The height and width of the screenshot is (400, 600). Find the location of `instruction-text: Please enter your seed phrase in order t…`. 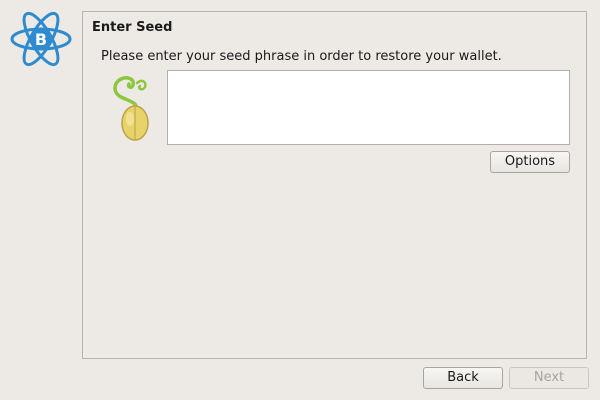

instruction-text: Please enter your seed phrase in order t… is located at coordinates (301, 56).